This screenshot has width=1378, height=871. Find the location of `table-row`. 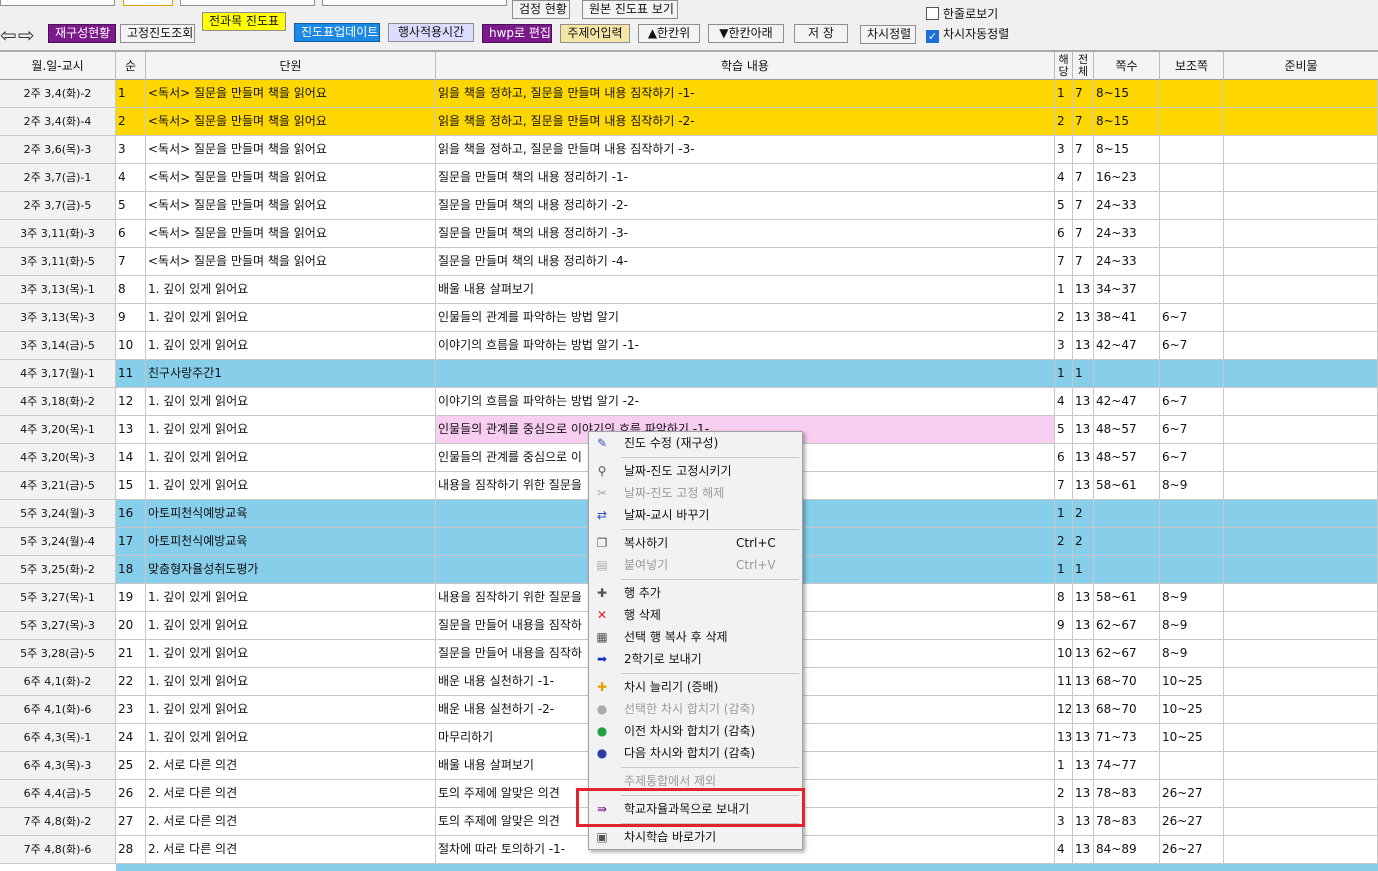

table-row is located at coordinates (747, 867).